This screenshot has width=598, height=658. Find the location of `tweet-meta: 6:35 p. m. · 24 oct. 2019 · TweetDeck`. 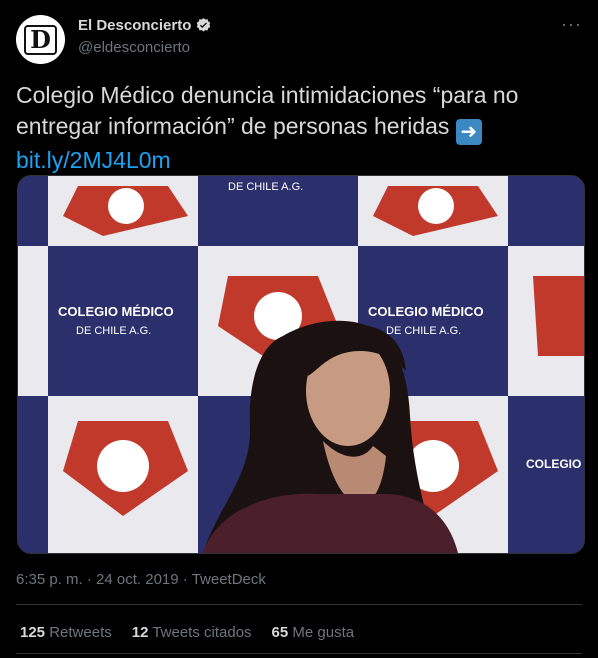

tweet-meta: 6:35 p. m. · 24 oct. 2019 · TweetDeck is located at coordinates (141, 579).